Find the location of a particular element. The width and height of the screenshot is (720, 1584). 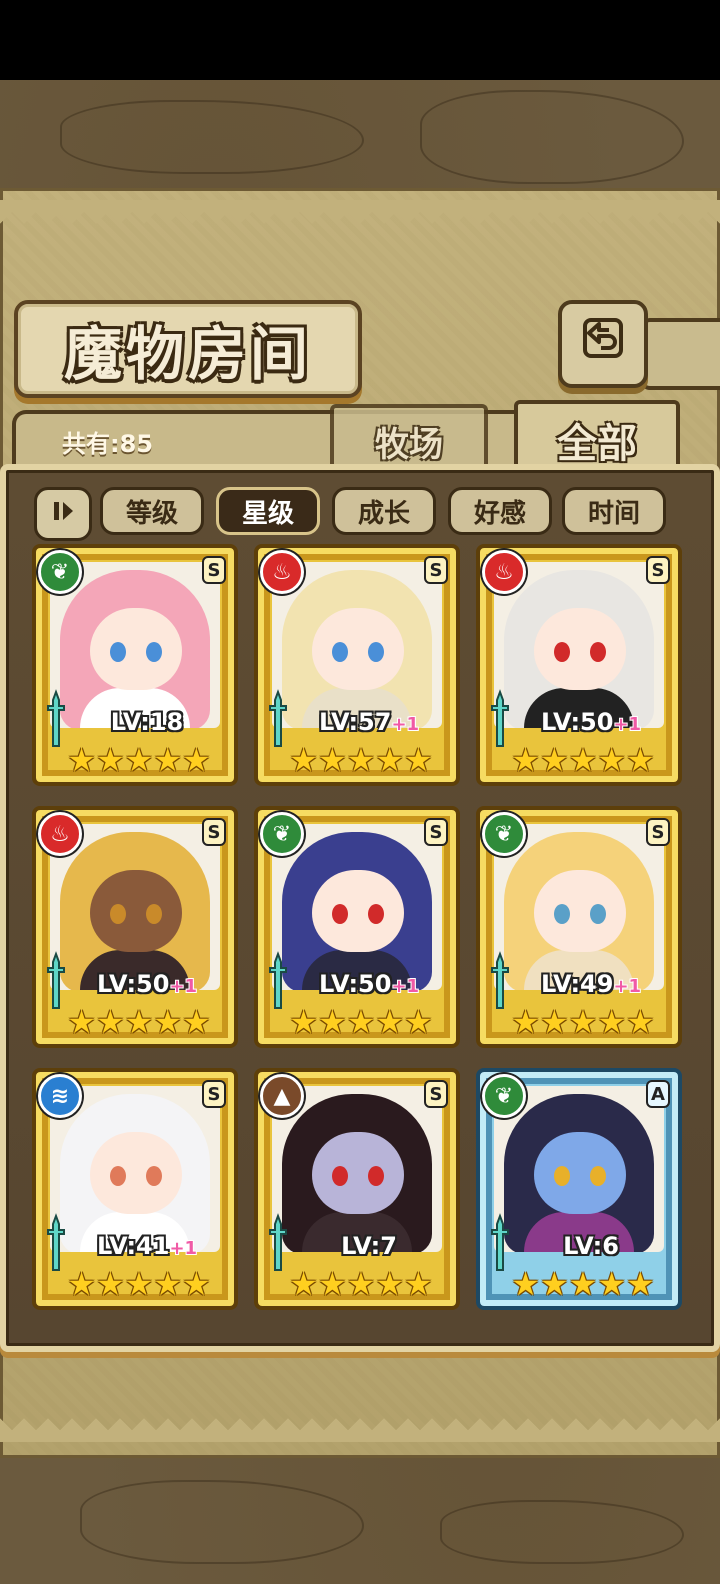

rank-badge: A is located at coordinates (658, 1094).